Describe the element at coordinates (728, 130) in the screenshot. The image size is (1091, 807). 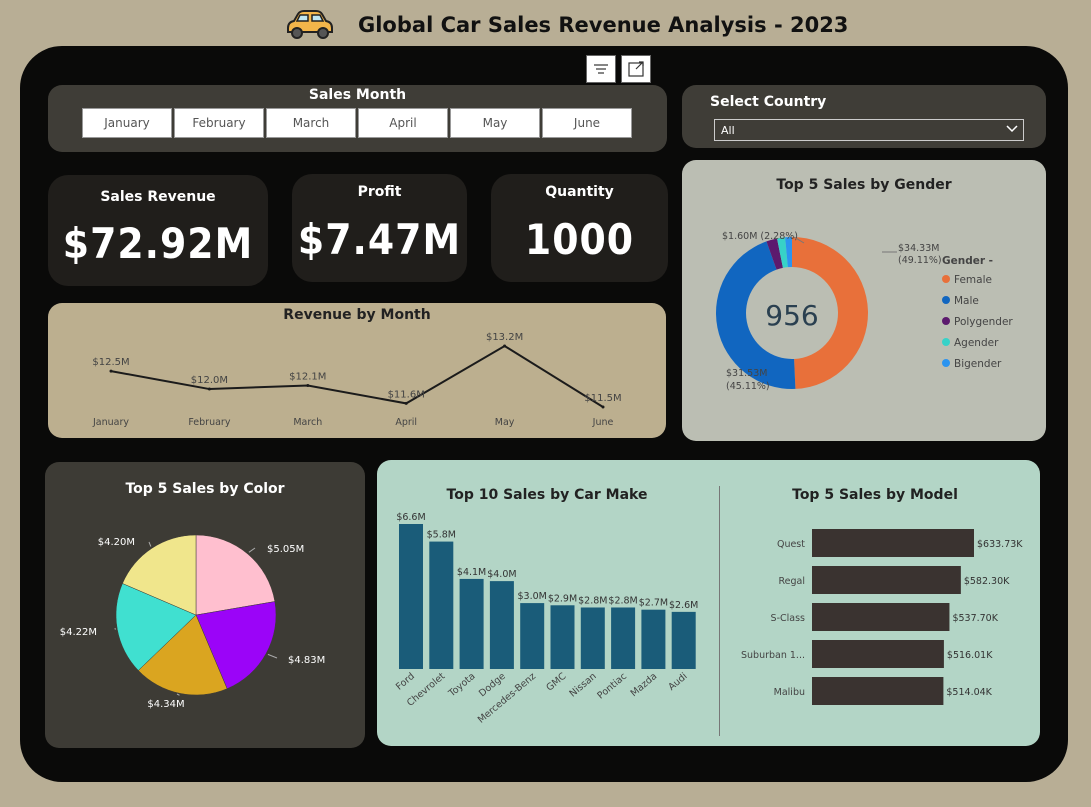
I see `country-dropdown-value: All` at that location.